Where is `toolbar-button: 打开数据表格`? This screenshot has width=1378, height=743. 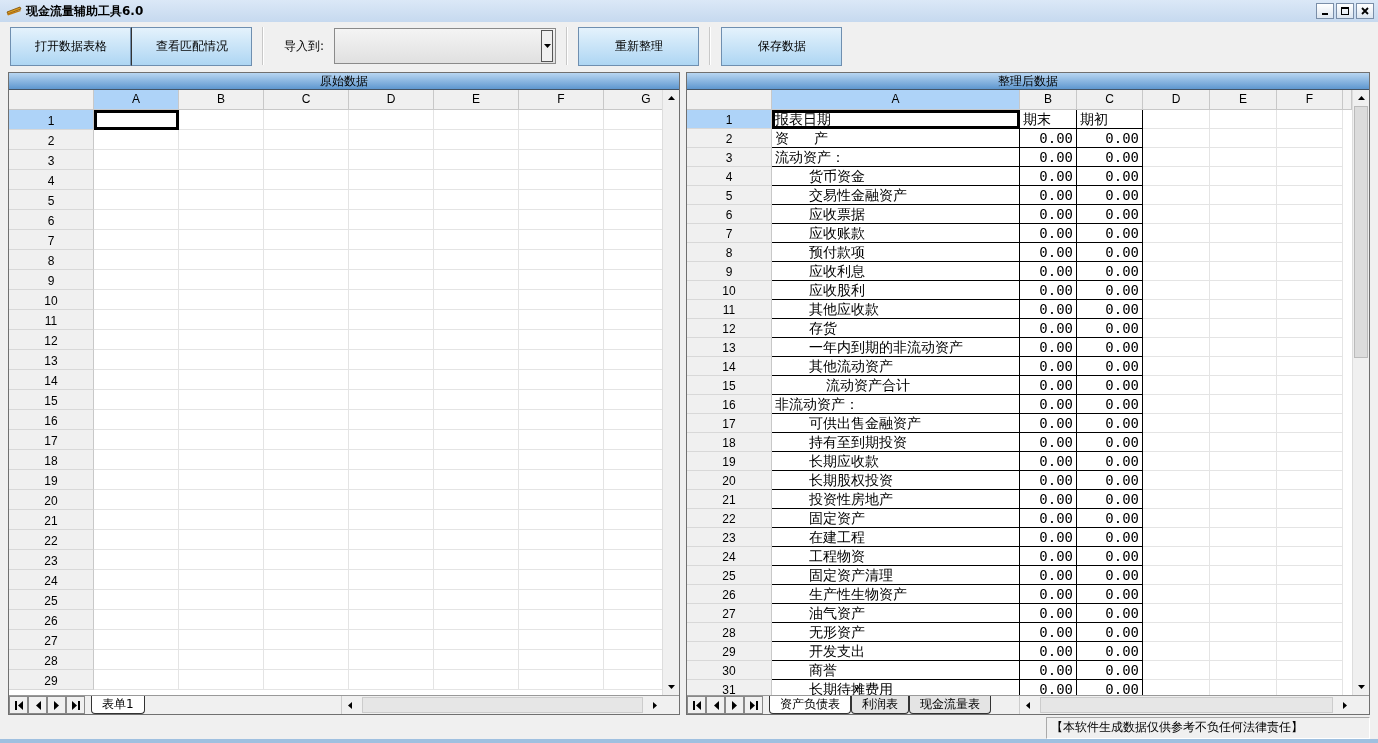 toolbar-button: 打开数据表格 is located at coordinates (70, 46).